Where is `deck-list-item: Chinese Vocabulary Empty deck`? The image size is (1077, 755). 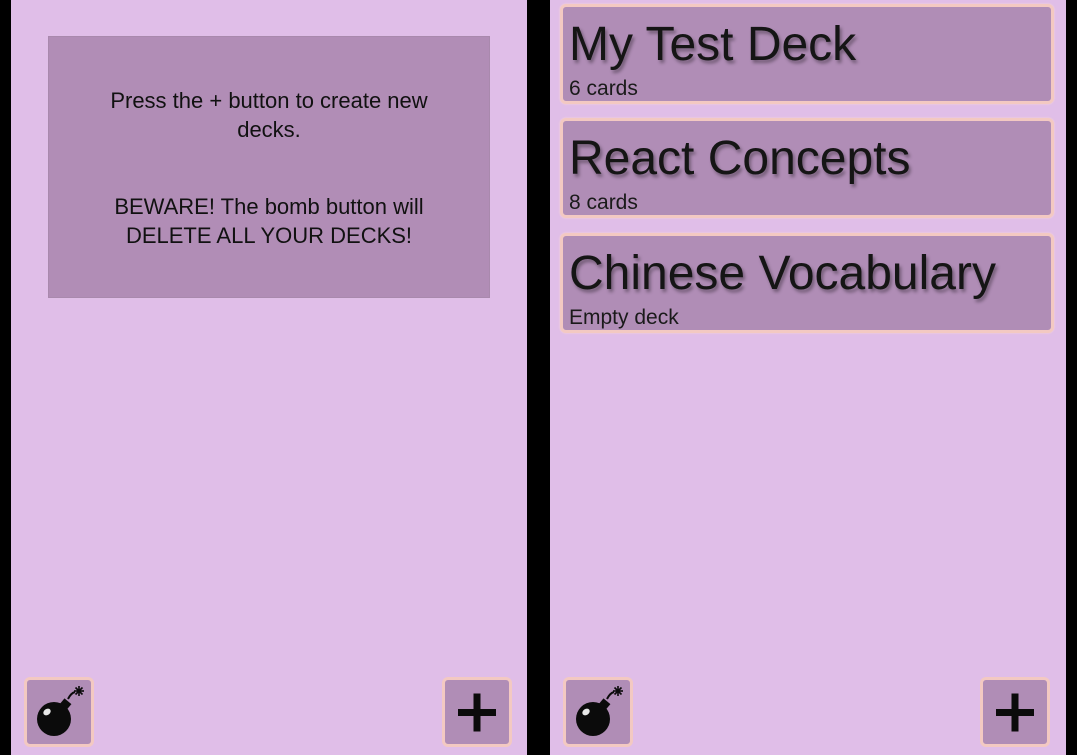 deck-list-item: Chinese Vocabulary Empty deck is located at coordinates (807, 283).